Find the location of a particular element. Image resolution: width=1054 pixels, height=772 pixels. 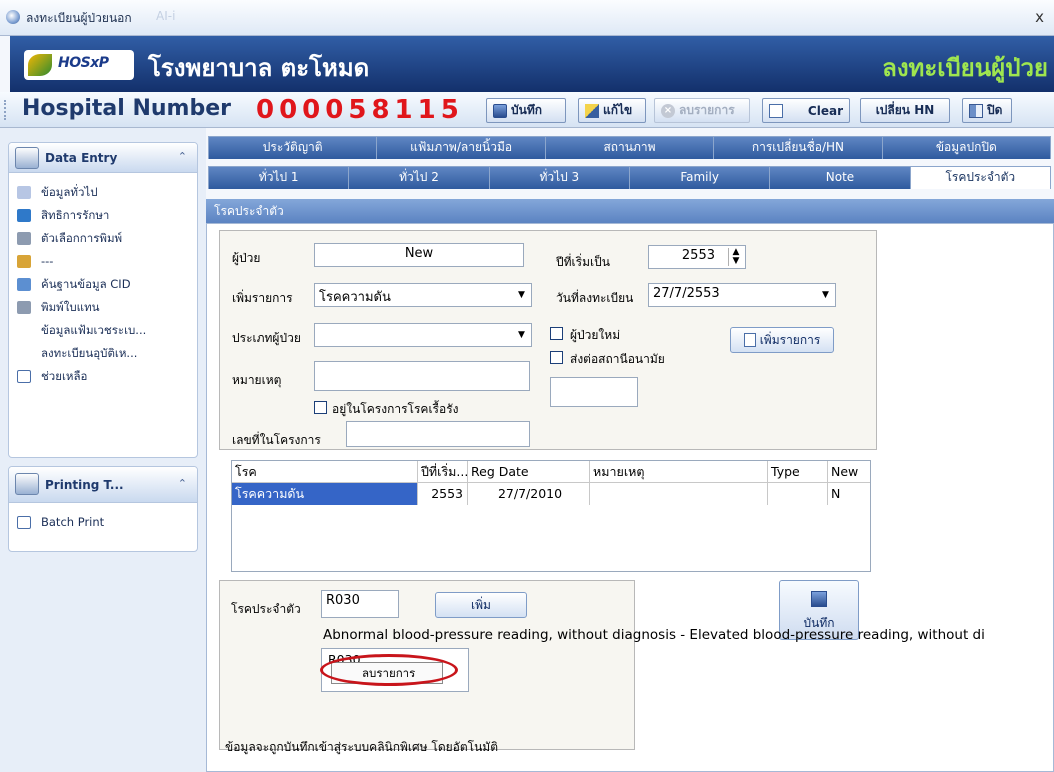

shield-icon is located at coordinates (24, 215).